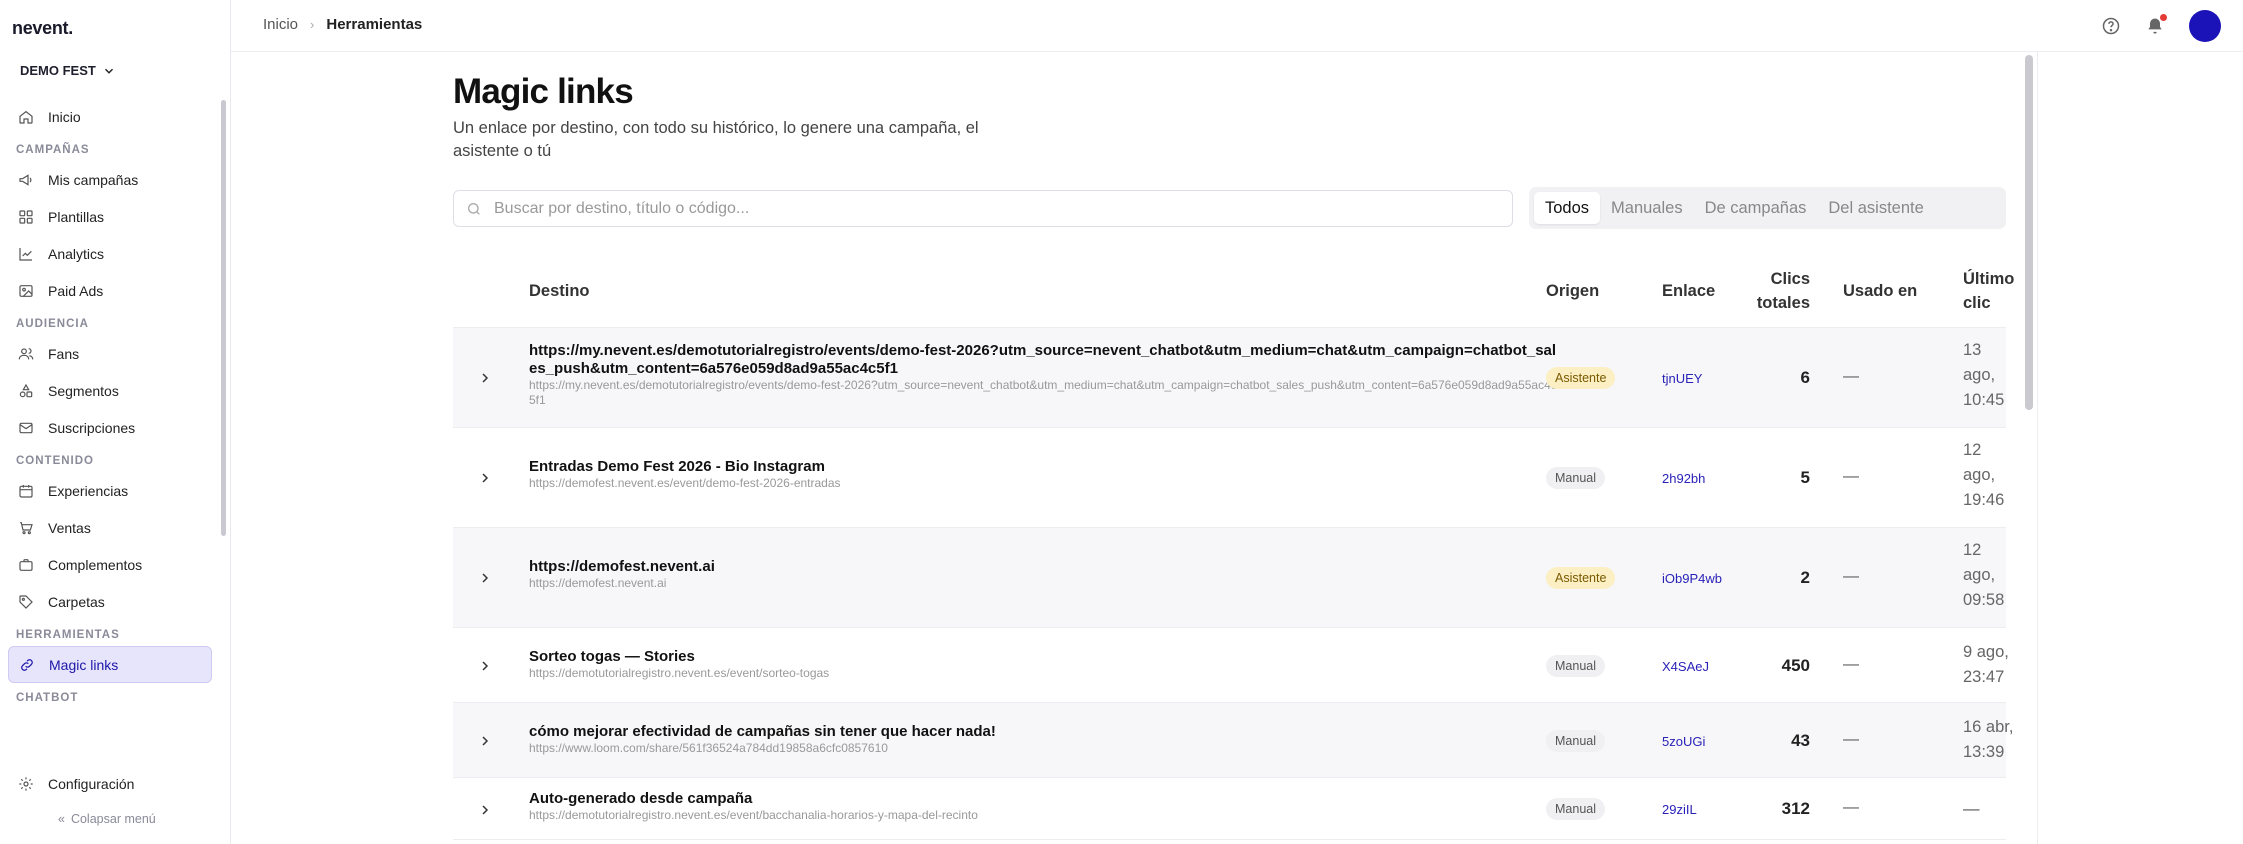 The width and height of the screenshot is (2243, 844). Describe the element at coordinates (1679, 809) in the screenshot. I see `short-code-link: 29ziIL` at that location.